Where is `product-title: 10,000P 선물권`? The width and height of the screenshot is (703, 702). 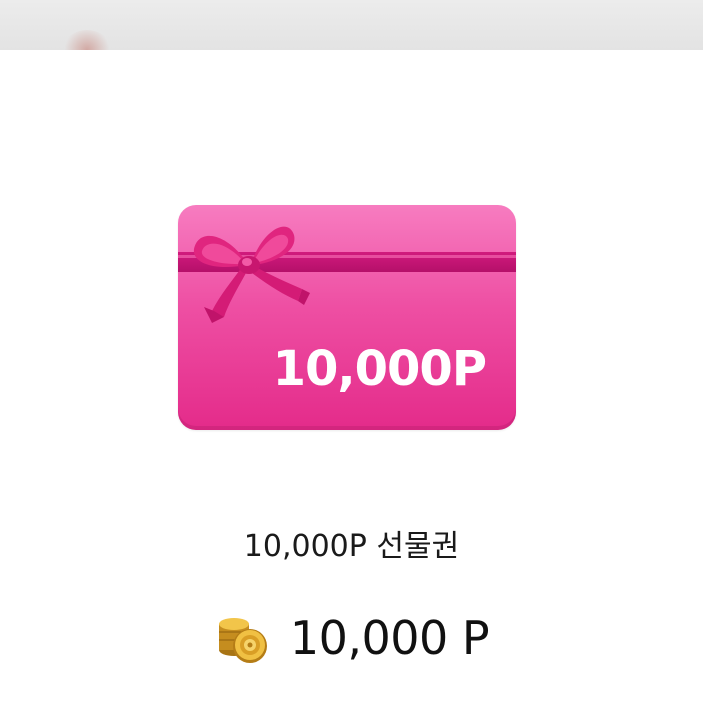 product-title: 10,000P 선물권 is located at coordinates (351, 546).